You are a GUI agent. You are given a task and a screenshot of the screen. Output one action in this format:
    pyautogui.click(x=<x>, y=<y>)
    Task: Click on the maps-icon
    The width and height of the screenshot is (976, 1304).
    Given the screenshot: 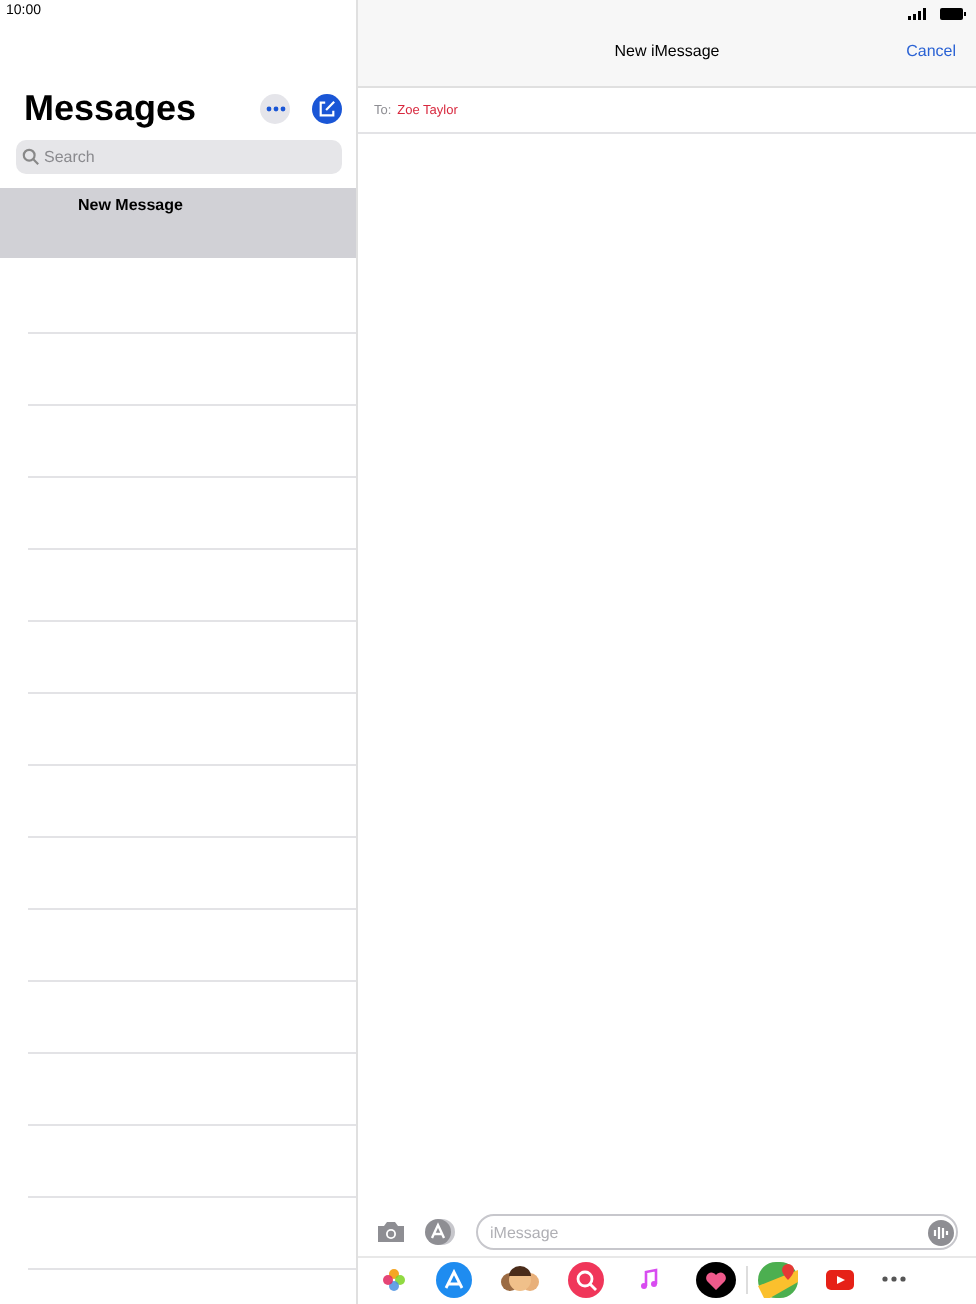 What is the action you would take?
    pyautogui.click(x=778, y=1279)
    